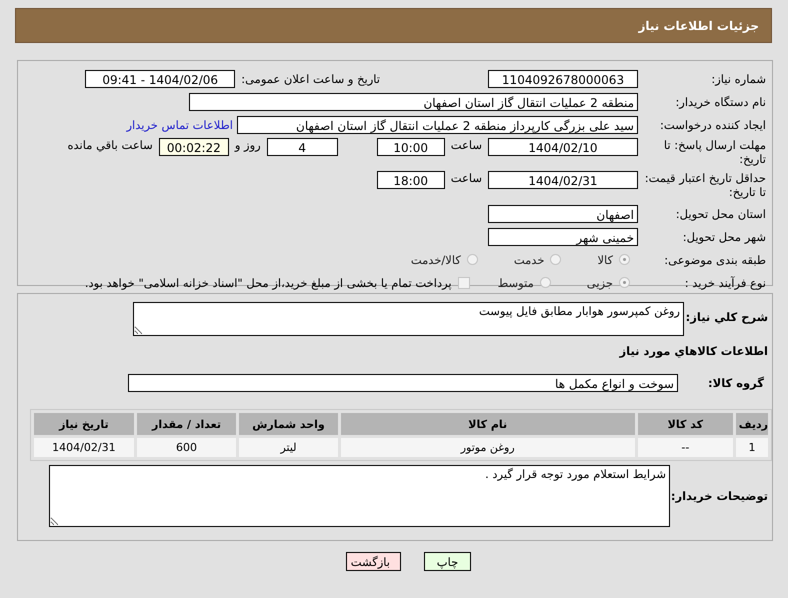 Image resolution: width=788 pixels, height=598 pixels. What do you see at coordinates (302, 147) in the screenshot?
I see `input-field: 4` at bounding box center [302, 147].